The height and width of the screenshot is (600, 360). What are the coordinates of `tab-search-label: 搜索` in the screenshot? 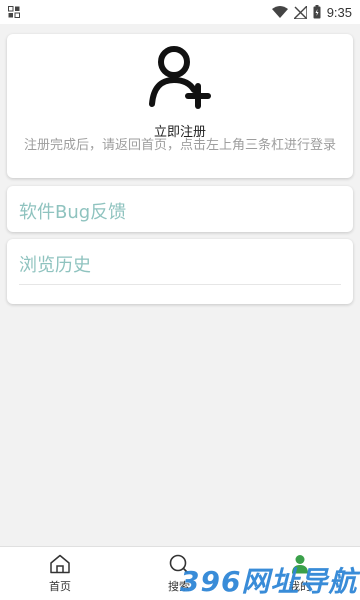 It's located at (179, 586).